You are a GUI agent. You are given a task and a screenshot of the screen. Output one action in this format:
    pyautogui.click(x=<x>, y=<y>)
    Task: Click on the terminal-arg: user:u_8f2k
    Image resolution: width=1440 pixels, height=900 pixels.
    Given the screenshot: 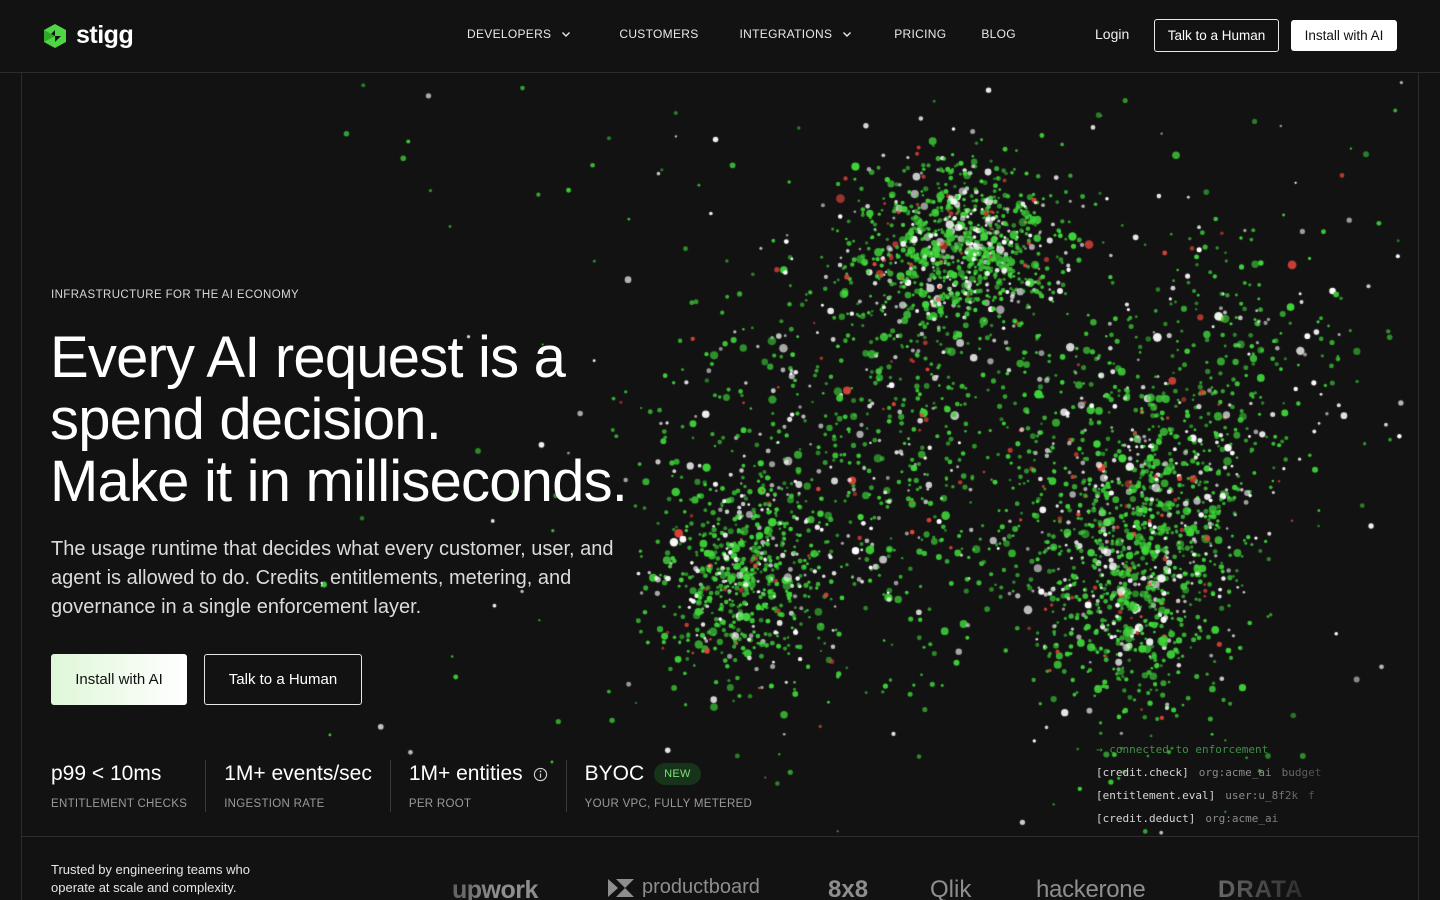 What is the action you would take?
    pyautogui.click(x=1262, y=795)
    